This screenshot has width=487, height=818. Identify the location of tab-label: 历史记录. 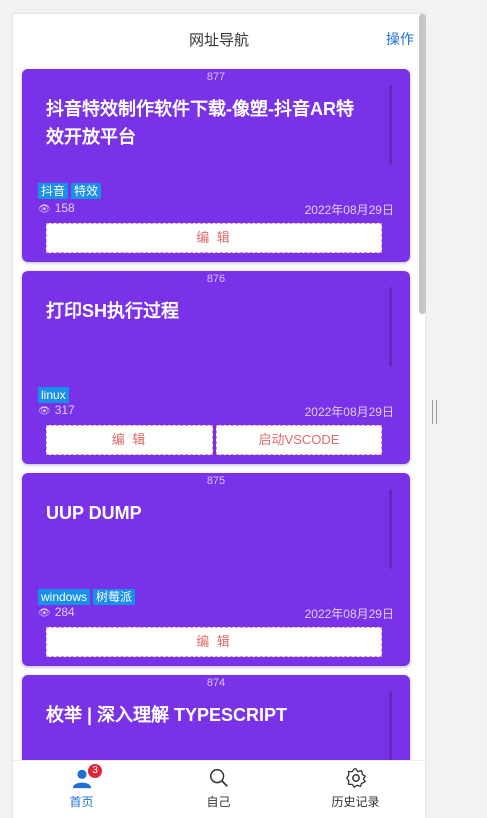
(355, 802).